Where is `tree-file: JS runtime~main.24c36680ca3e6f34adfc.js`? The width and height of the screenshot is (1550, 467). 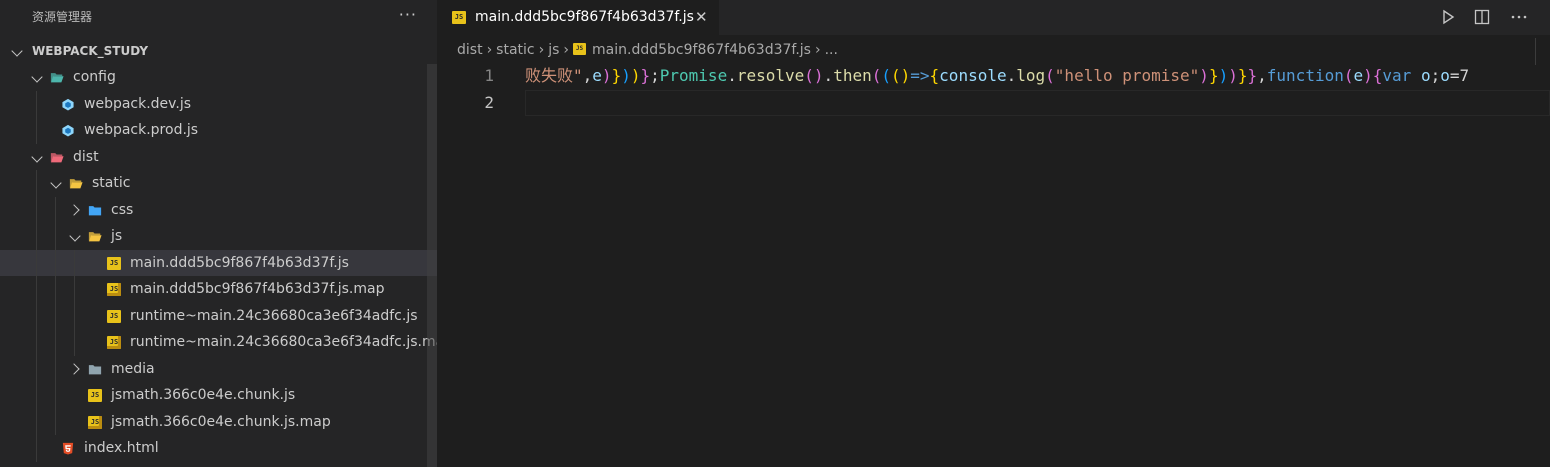 tree-file: JS runtime~main.24c36680ca3e6f34adfc.js is located at coordinates (218, 315).